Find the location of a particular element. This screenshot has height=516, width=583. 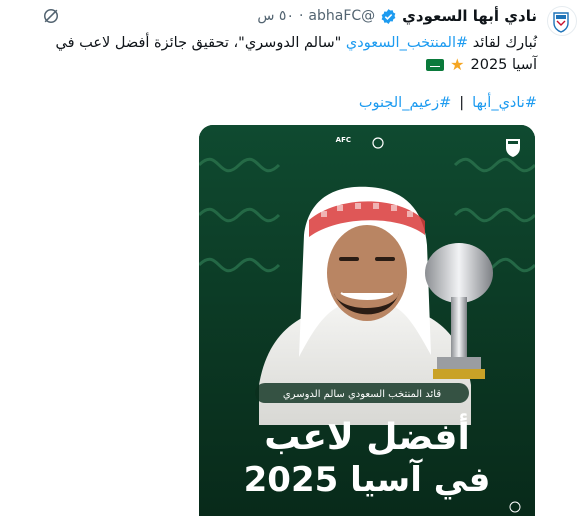

afc-logo: AFC is located at coordinates (343, 140).